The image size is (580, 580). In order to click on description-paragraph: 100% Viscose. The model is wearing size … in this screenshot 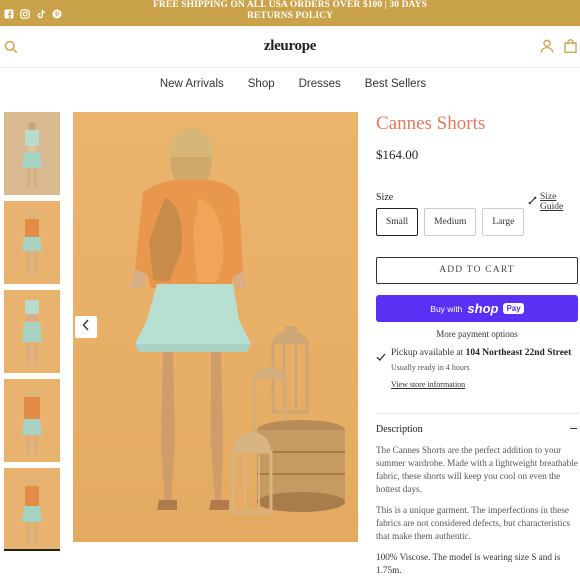, I will do `click(468, 563)`.